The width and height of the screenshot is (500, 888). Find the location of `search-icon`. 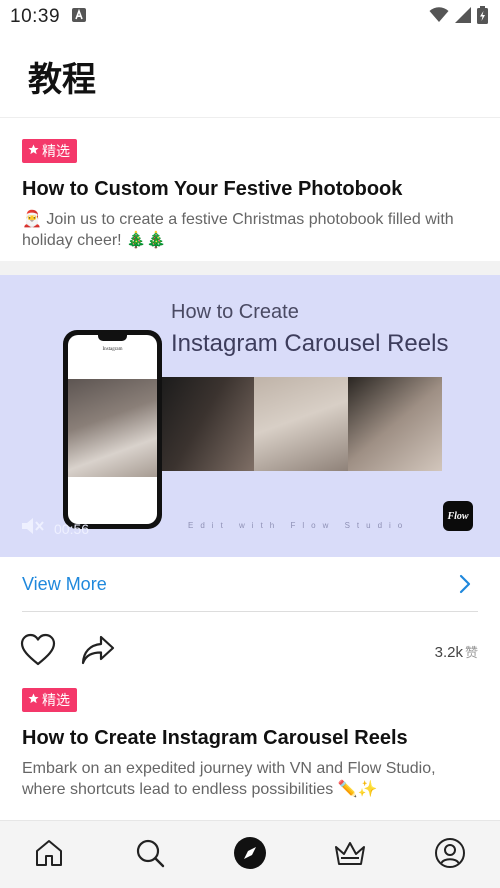

search-icon is located at coordinates (150, 855).